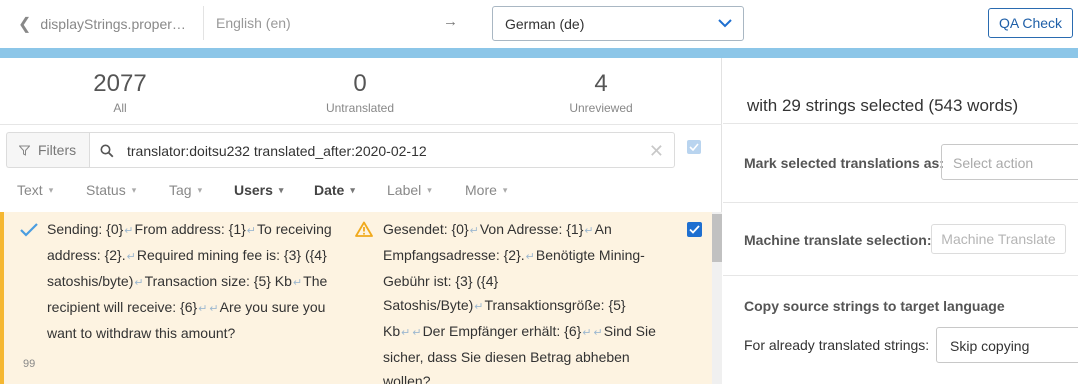 This screenshot has height=384, width=1078. Describe the element at coordinates (120, 83) in the screenshot. I see `stat-count: 2077` at that location.